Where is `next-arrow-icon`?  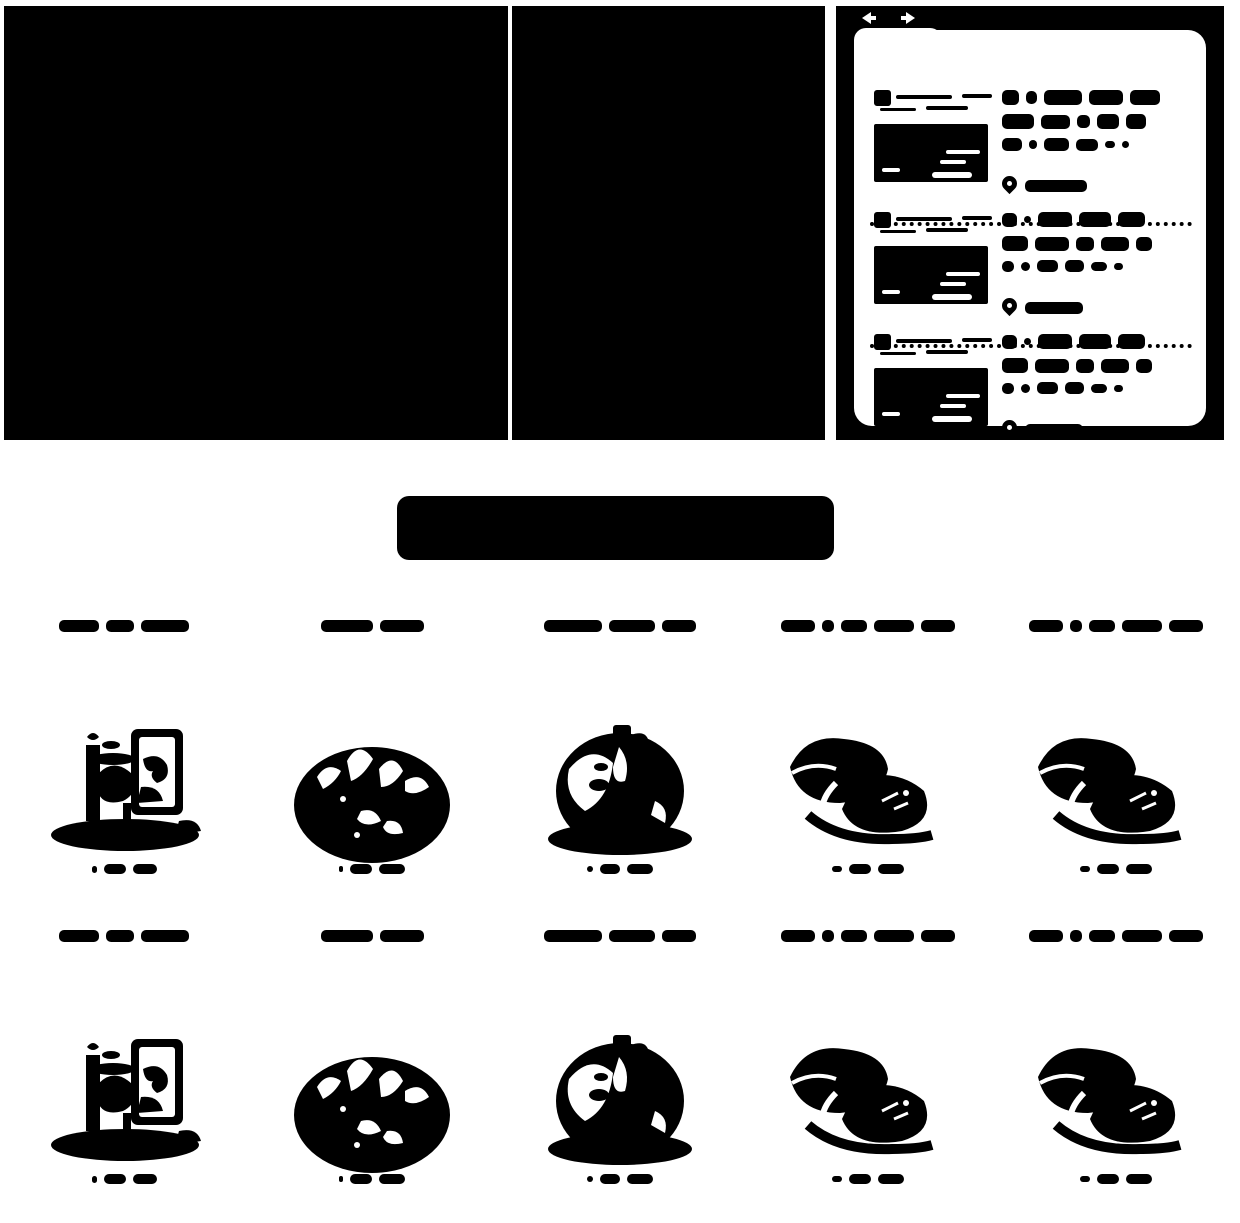 next-arrow-icon is located at coordinates (908, 18).